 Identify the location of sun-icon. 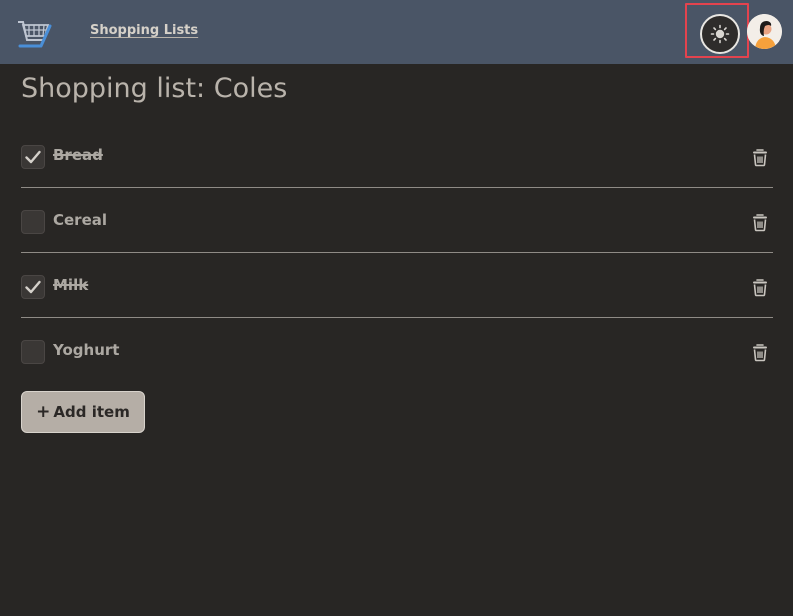
(720, 34).